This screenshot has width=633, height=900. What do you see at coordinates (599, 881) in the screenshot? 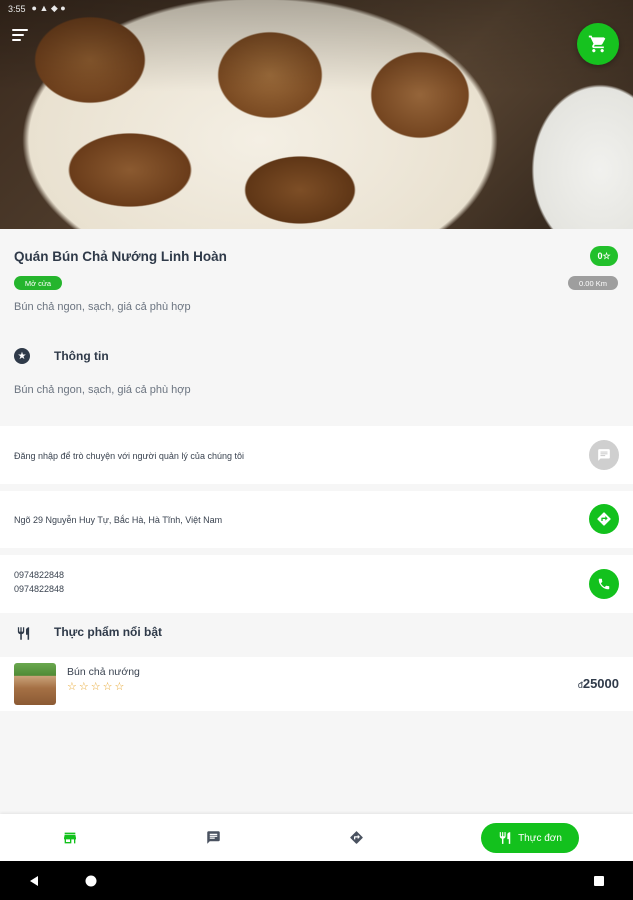
I see `recents-icon` at bounding box center [599, 881].